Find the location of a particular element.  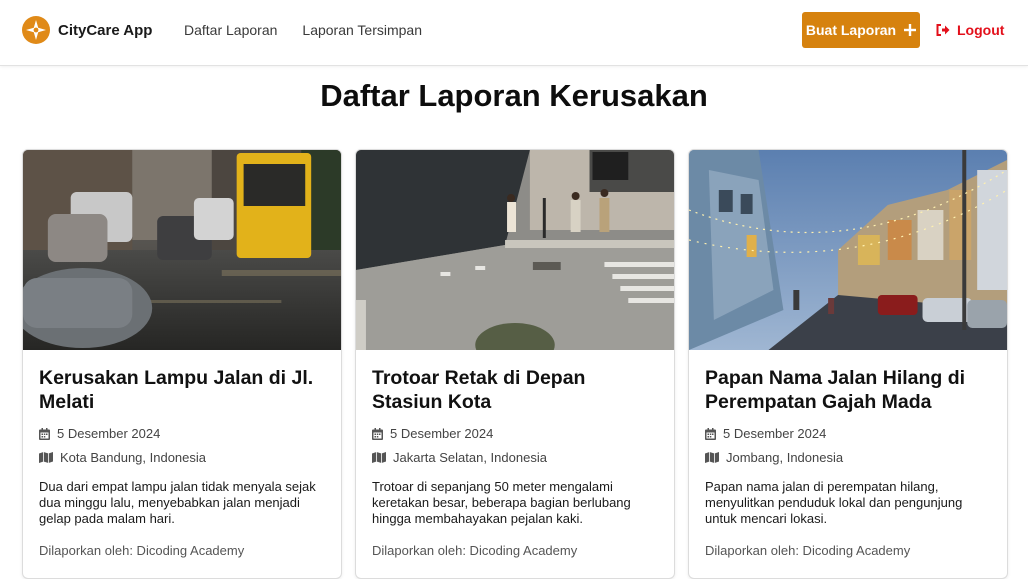

brand: CityCare App is located at coordinates (87, 30).